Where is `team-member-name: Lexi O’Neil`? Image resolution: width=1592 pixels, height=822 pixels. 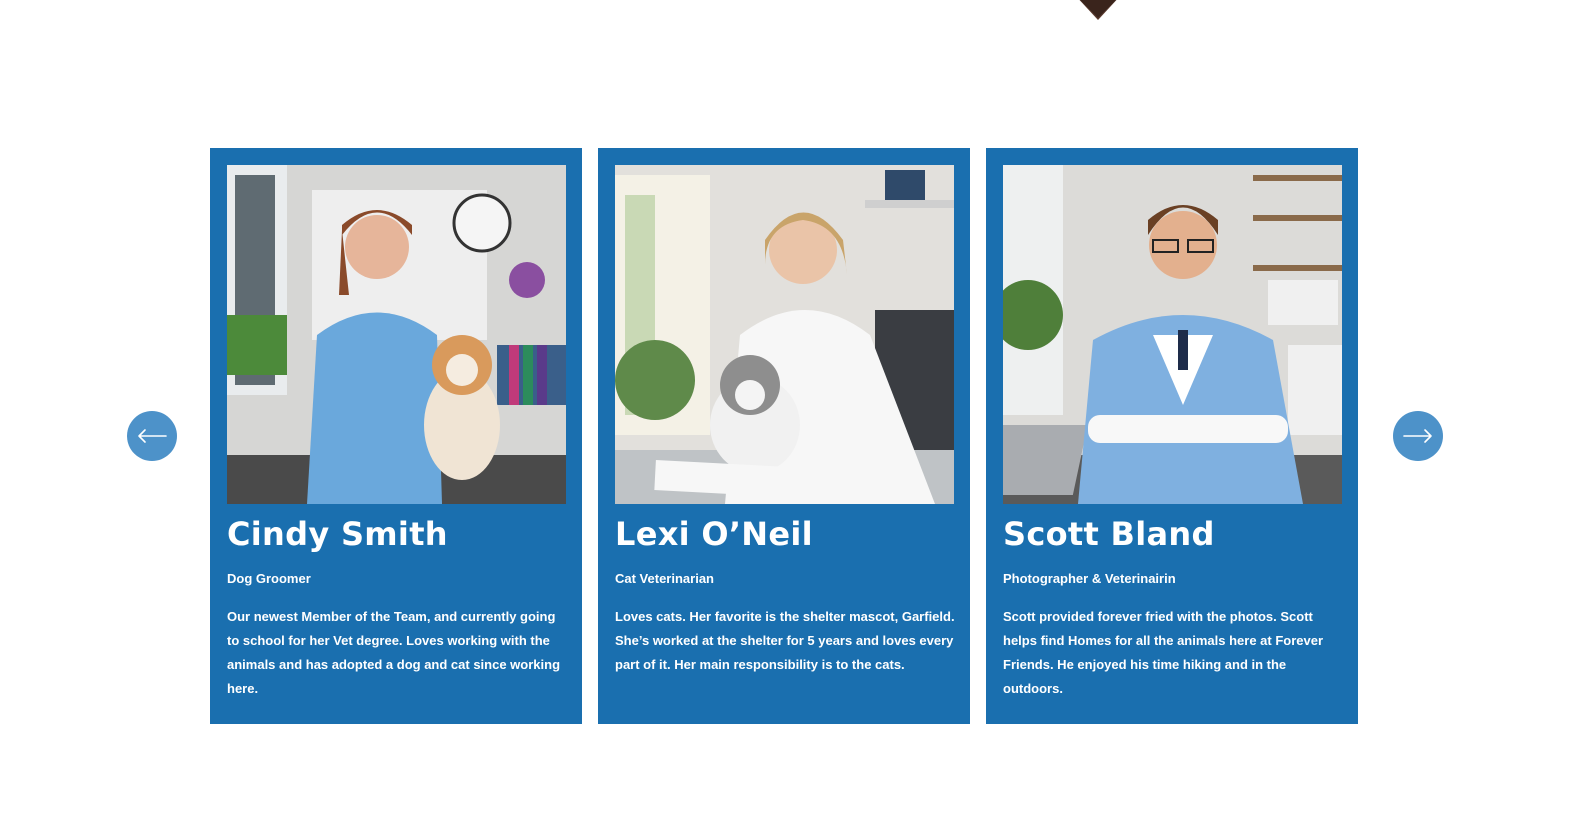 team-member-name: Lexi O’Neil is located at coordinates (714, 534).